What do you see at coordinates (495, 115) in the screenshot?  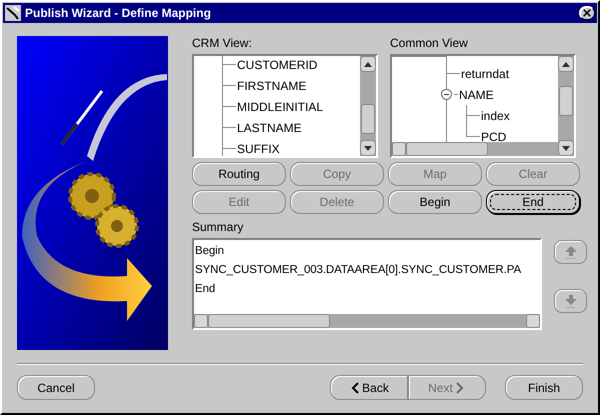 I see `tree-item: index` at bounding box center [495, 115].